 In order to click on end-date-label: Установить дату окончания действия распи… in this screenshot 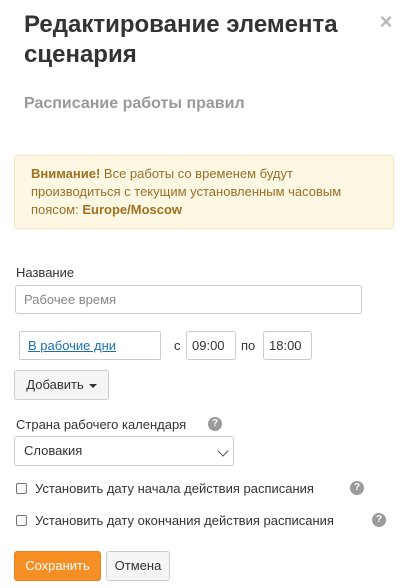, I will do `click(184, 520)`.